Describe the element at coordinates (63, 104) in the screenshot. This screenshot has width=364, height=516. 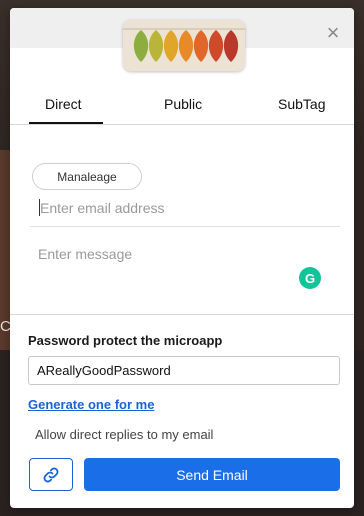
I see `tab-direct: Direct` at that location.